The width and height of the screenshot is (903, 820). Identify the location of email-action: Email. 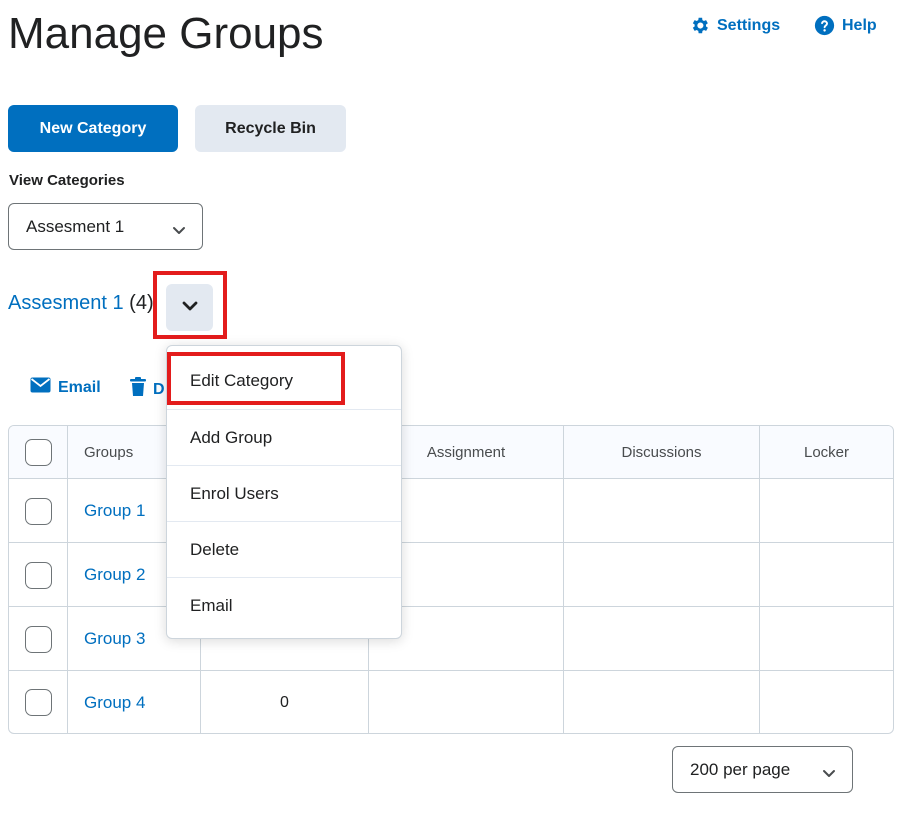
(65, 387).